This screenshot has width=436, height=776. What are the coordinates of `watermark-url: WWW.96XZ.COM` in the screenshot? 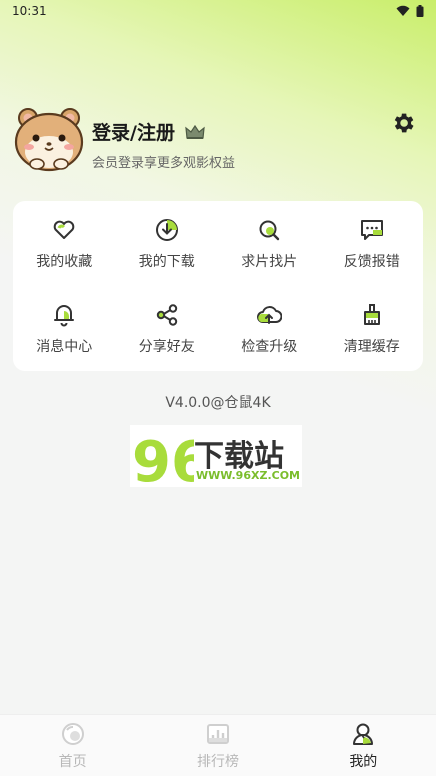 It's located at (248, 475).